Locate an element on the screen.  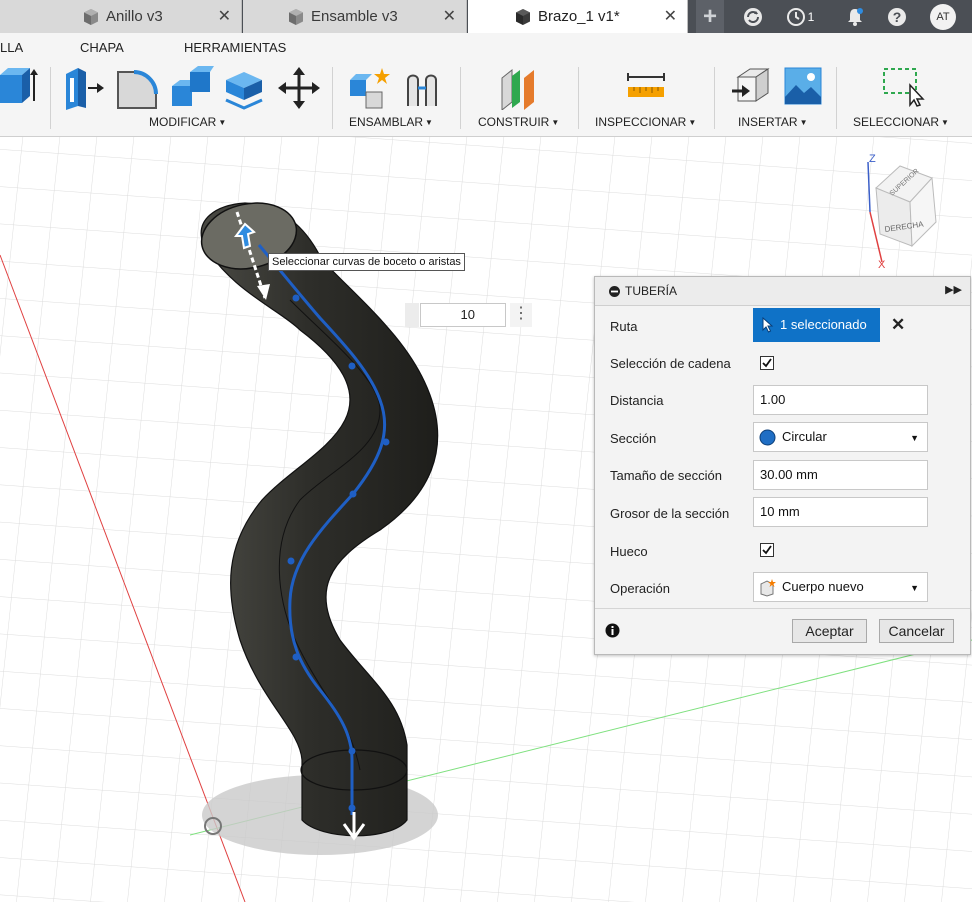
new-tab-button: + is located at coordinates (710, 16).